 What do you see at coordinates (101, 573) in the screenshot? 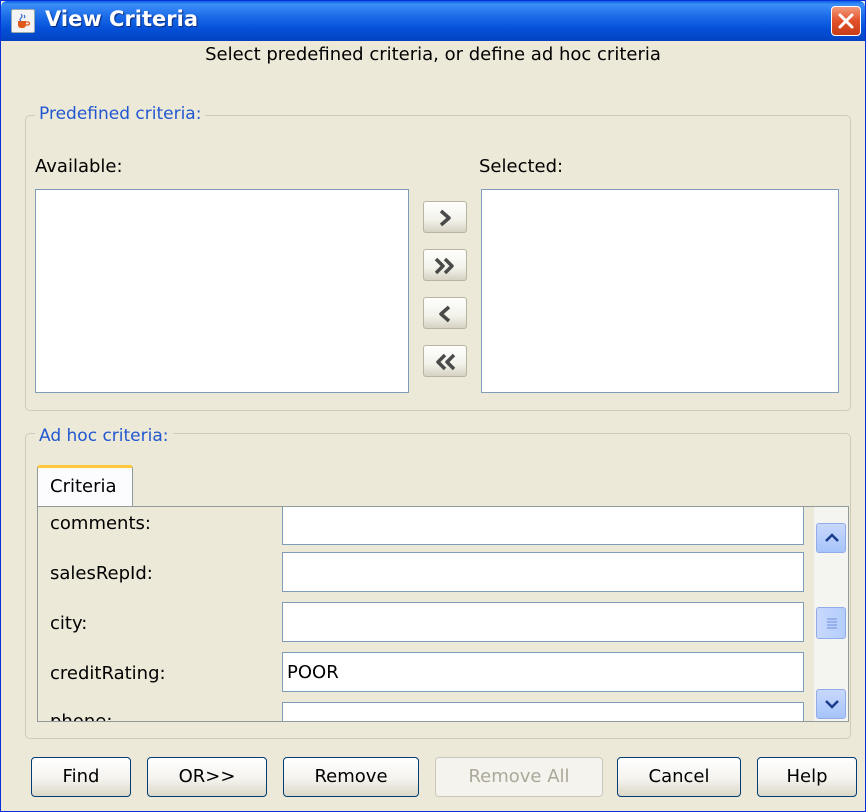
I see `criteria-row-label: salesRepId:` at bounding box center [101, 573].